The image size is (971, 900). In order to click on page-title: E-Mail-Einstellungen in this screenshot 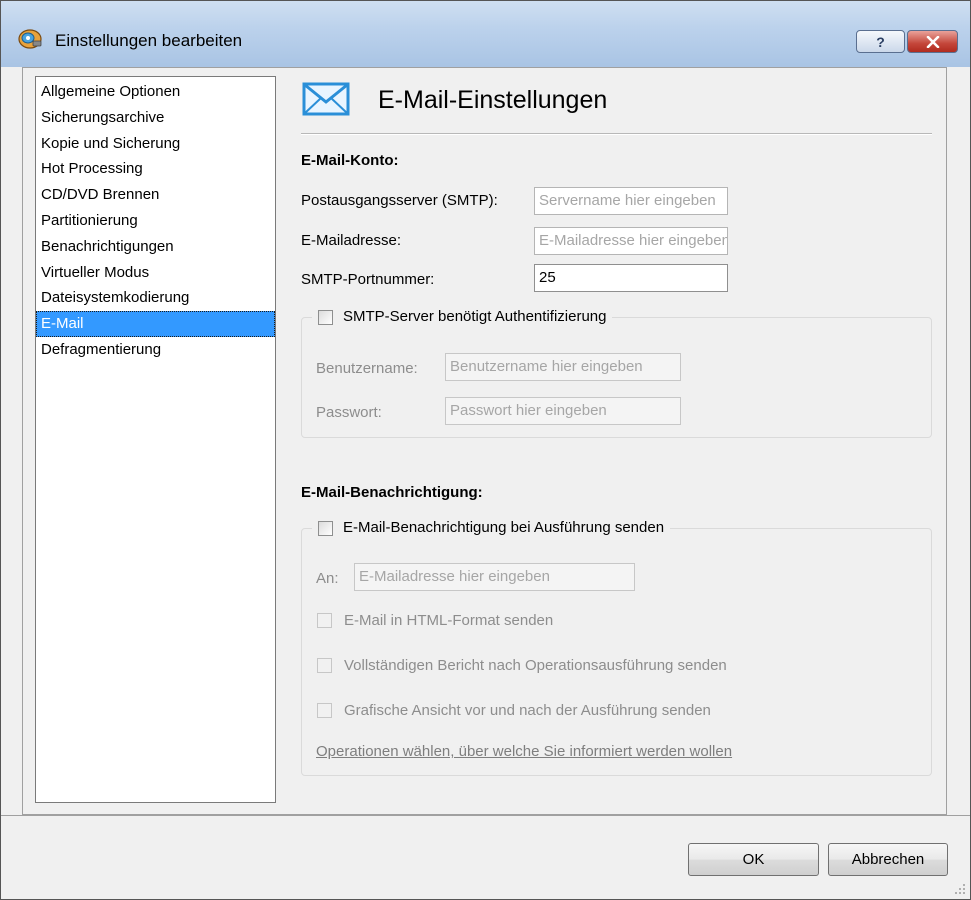, I will do `click(493, 100)`.